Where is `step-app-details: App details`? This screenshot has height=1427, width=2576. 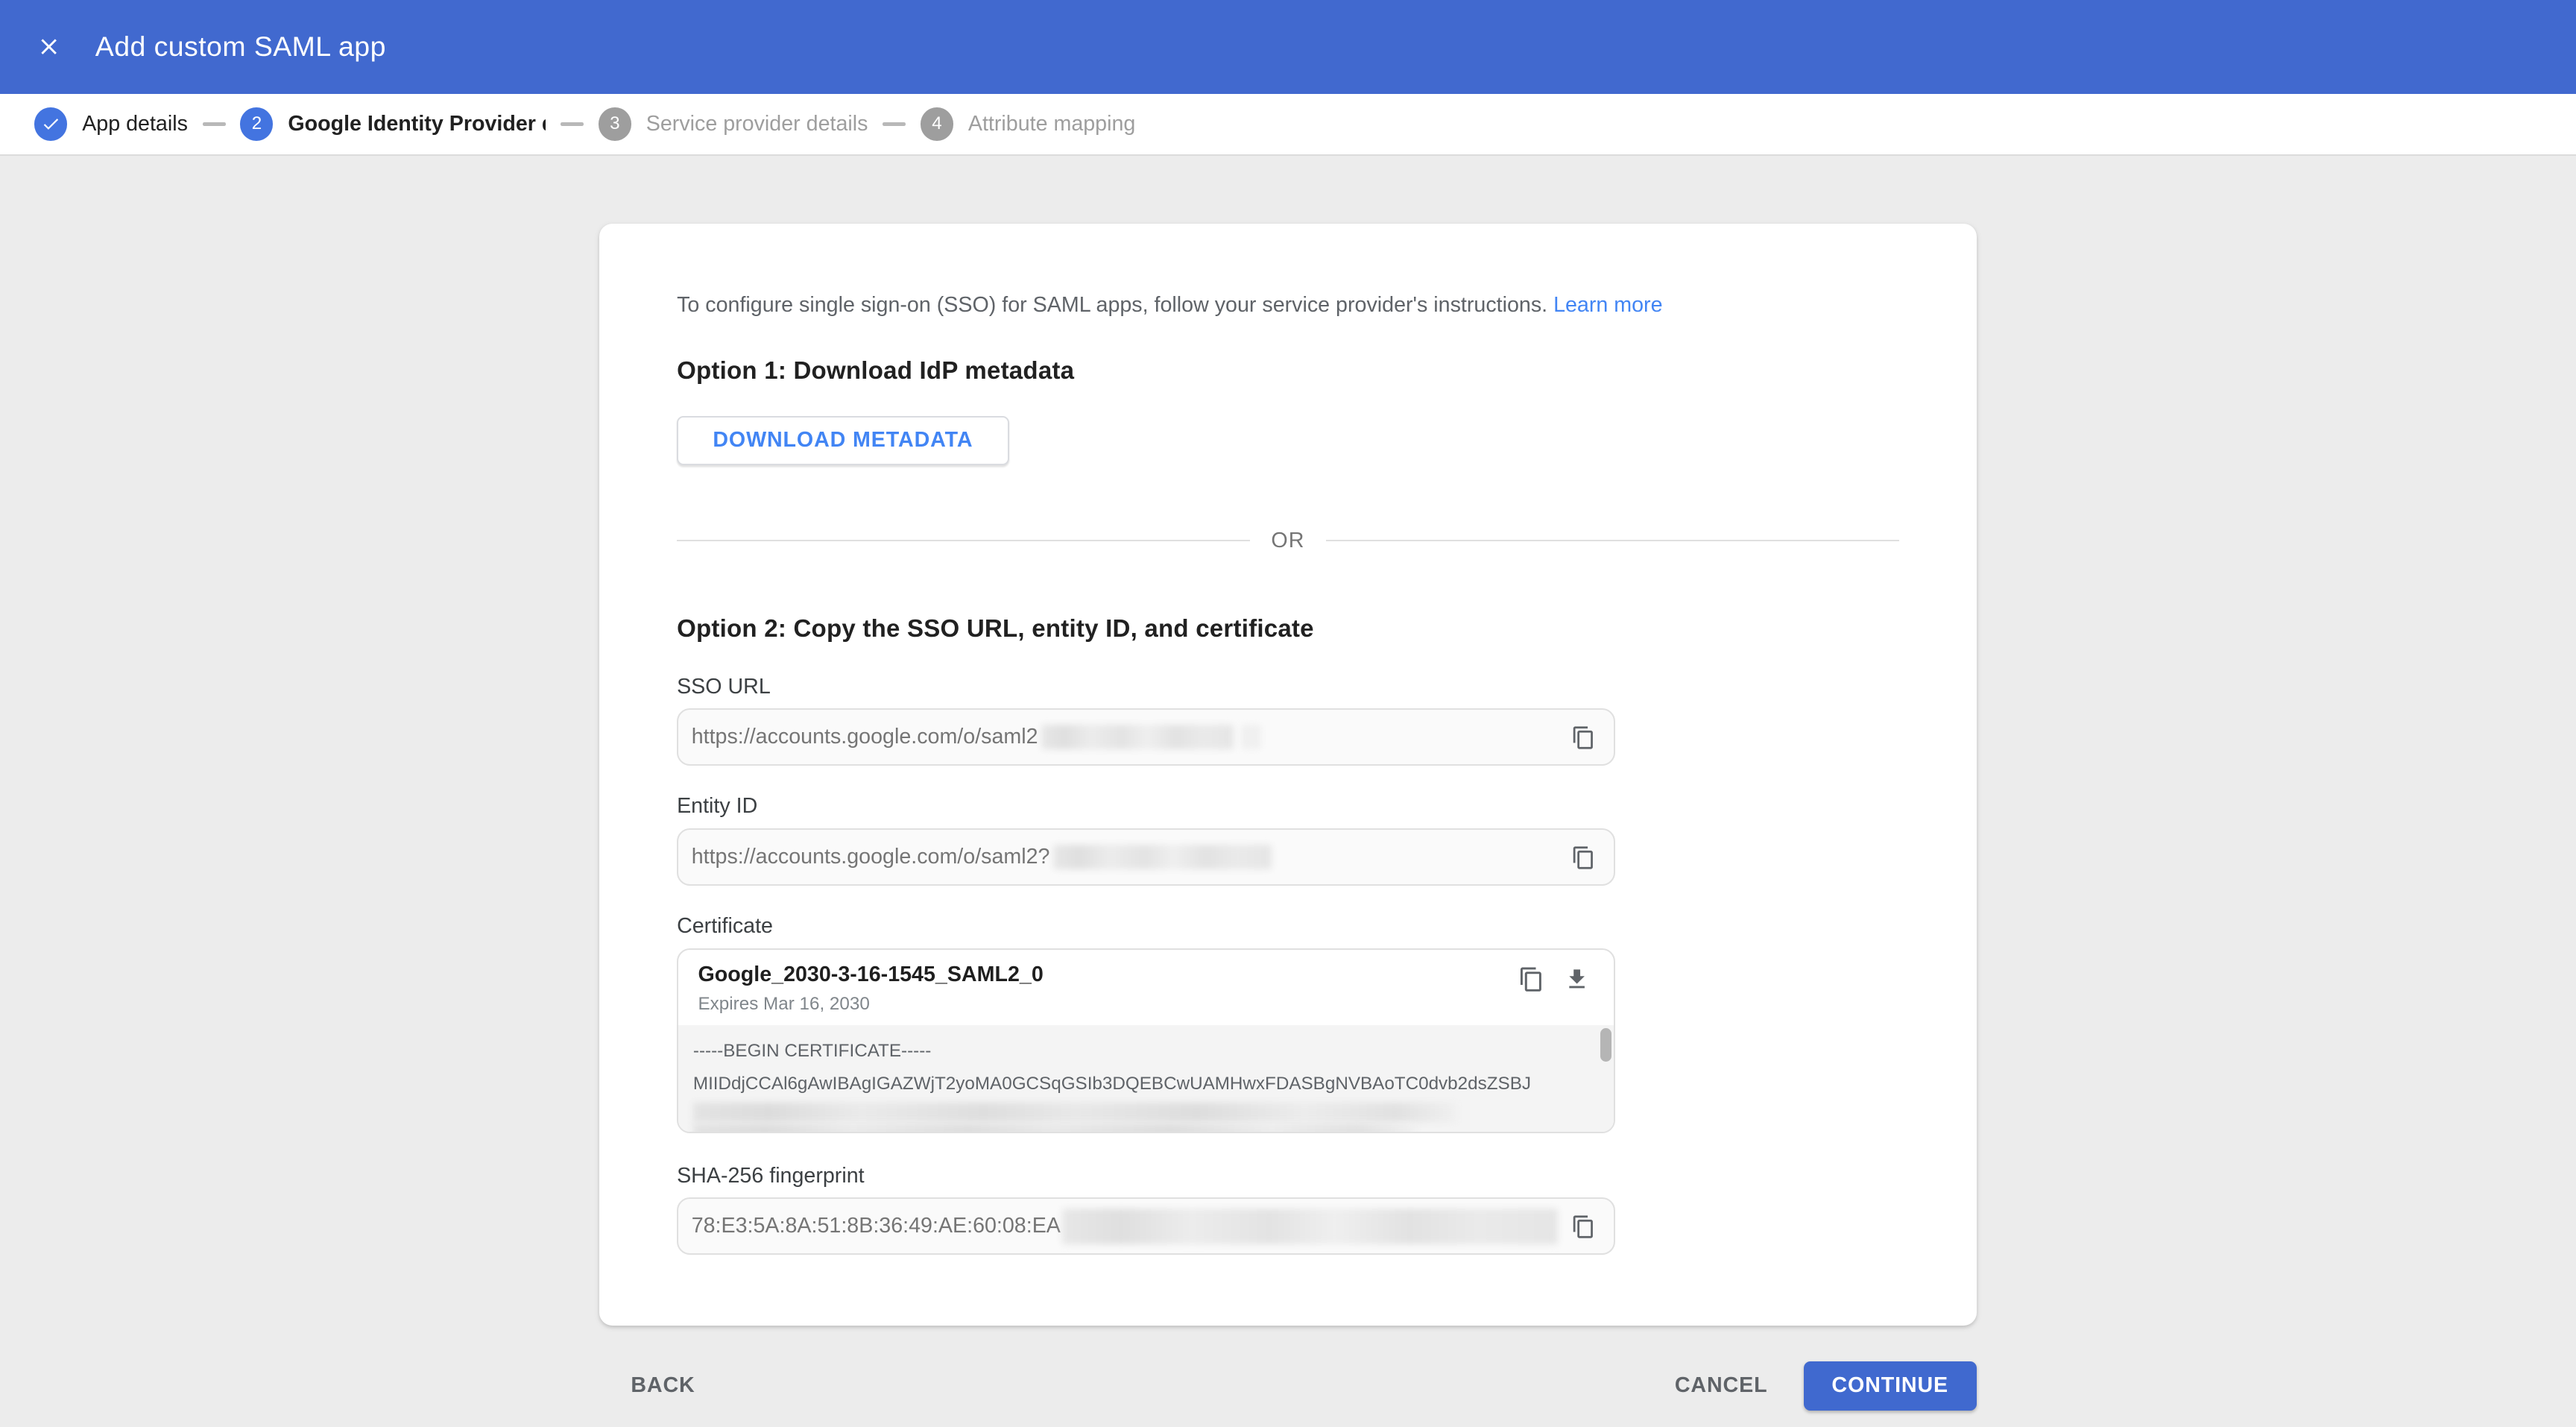
step-app-details: App details is located at coordinates (111, 124).